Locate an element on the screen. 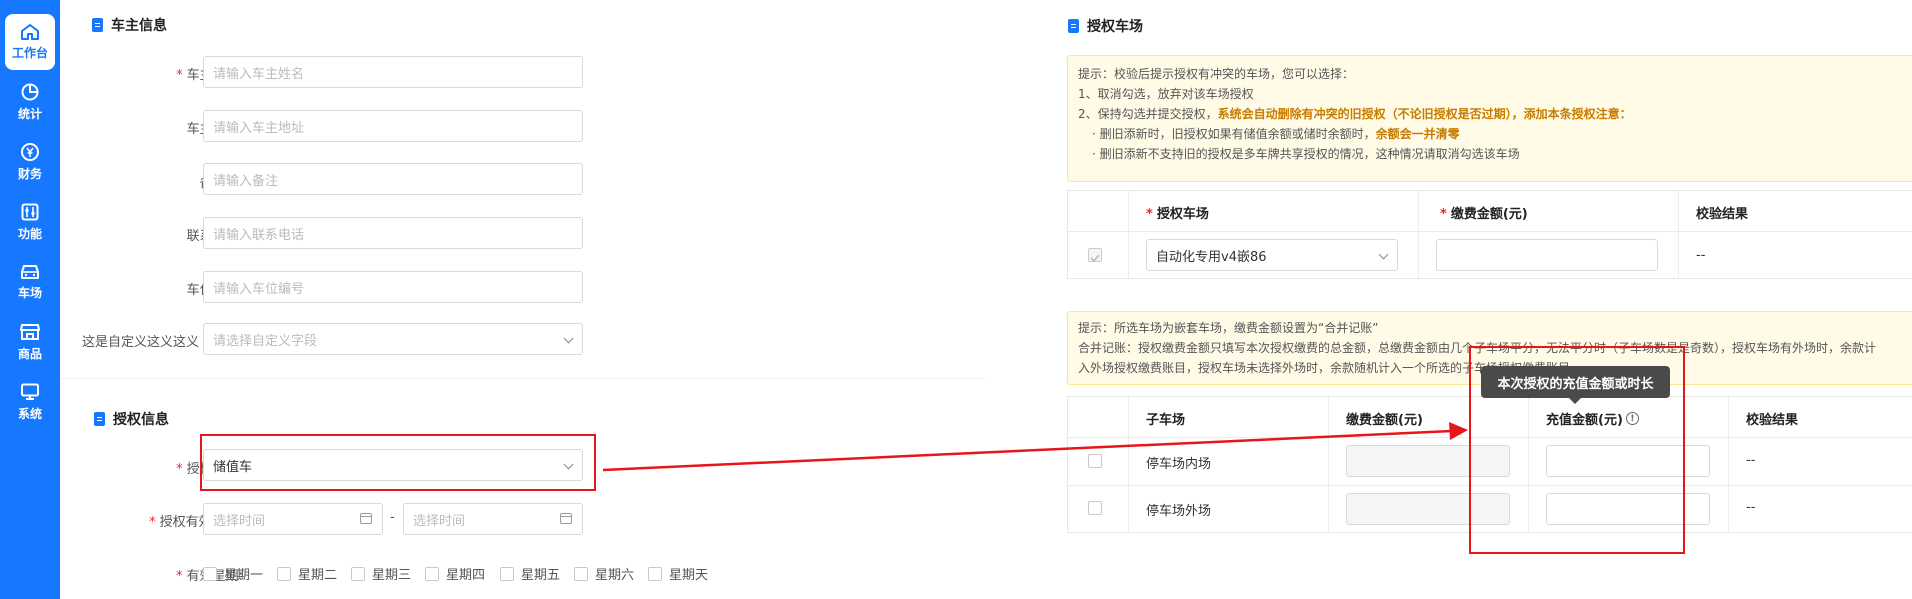 Image resolution: width=1912 pixels, height=599 pixels. end-time-placeholder: 选择时间 is located at coordinates (439, 521).